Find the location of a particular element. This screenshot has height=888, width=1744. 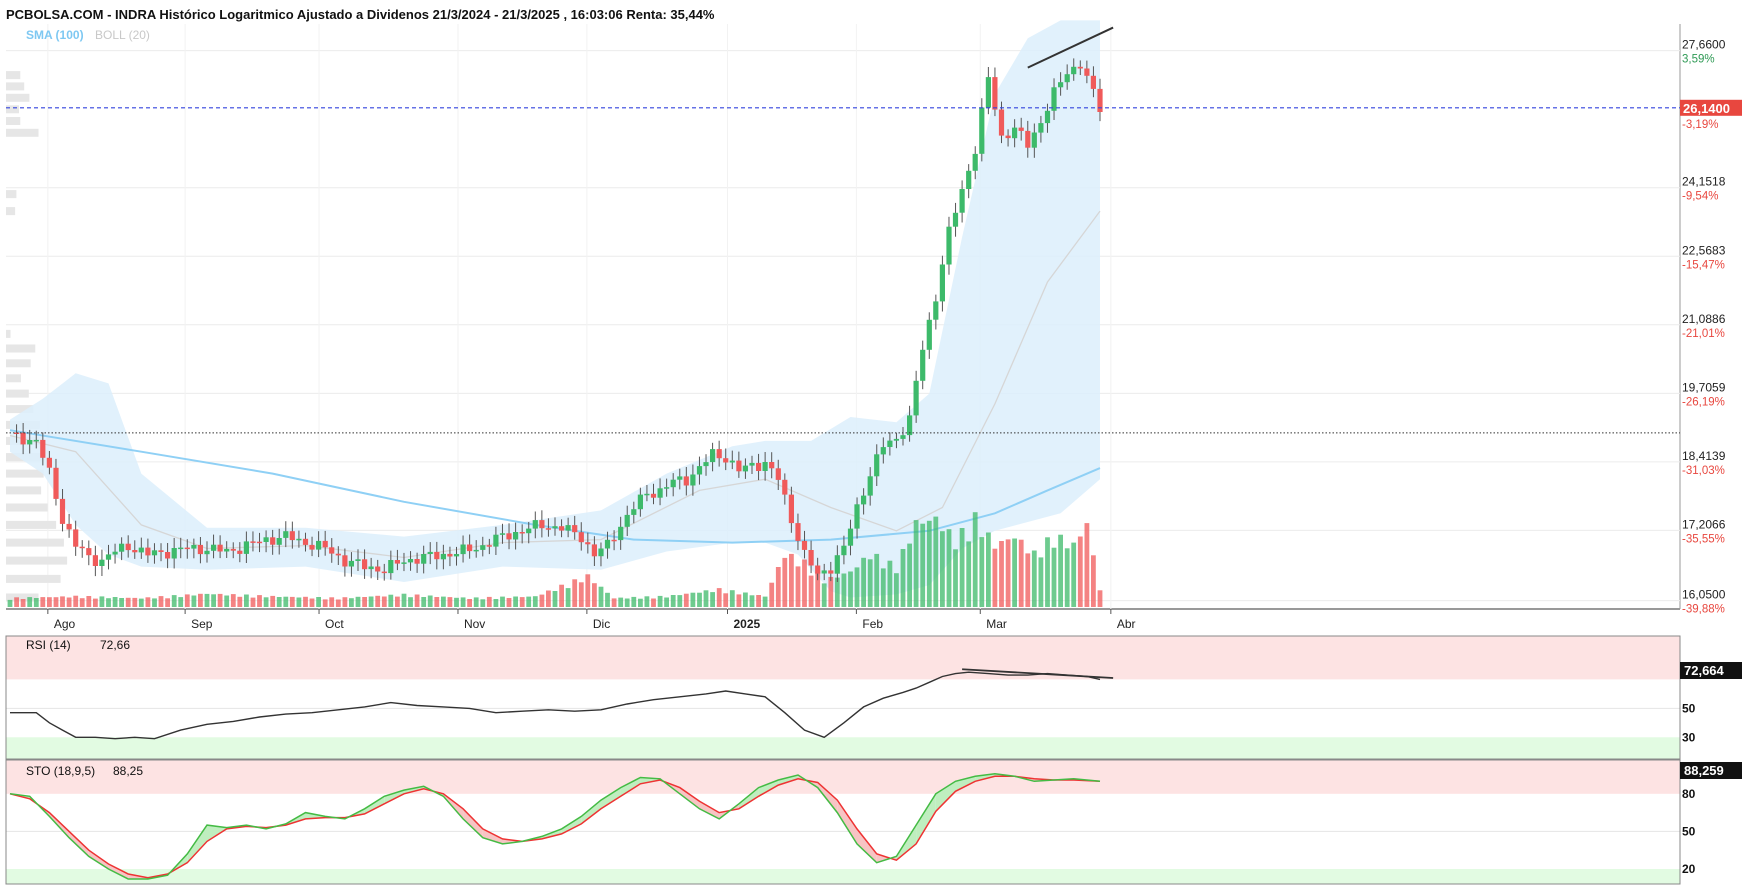

x-axis-labels: Ago Sep Oct Nov Dic 2025 Feb Mar Abr is located at coordinates (591, 620).